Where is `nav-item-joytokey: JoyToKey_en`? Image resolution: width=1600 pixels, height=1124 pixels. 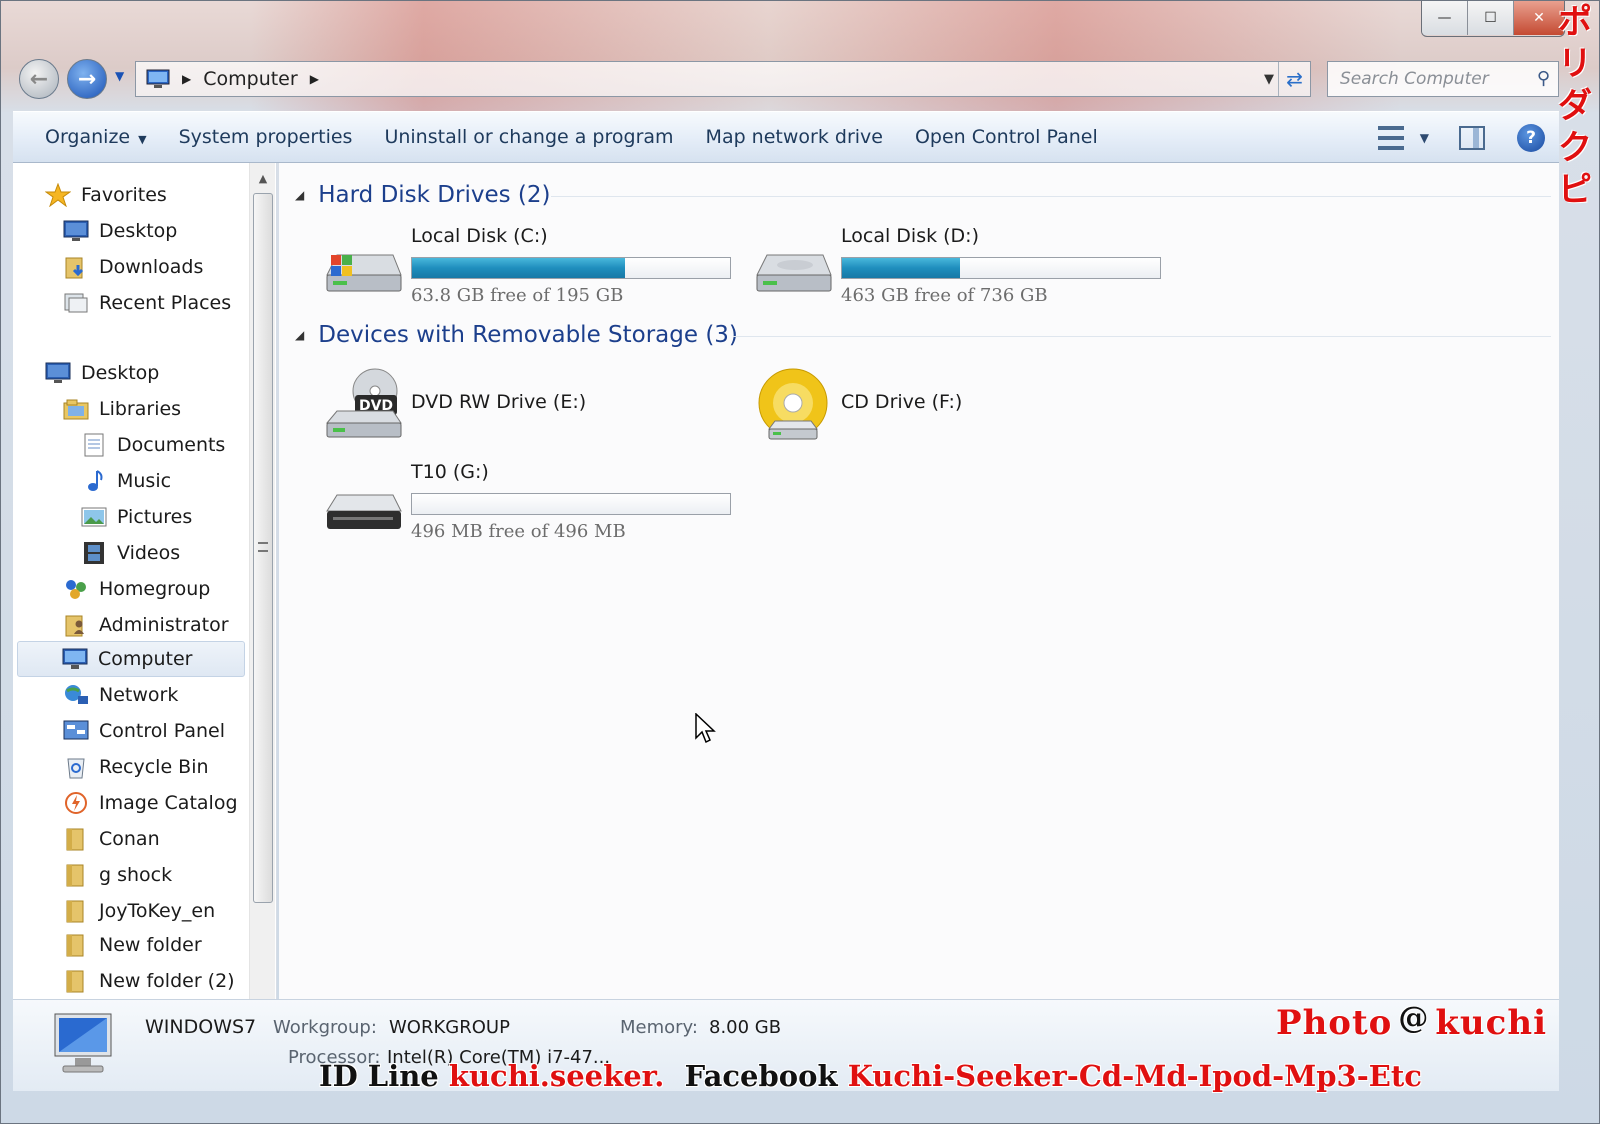 nav-item-joytokey: JoyToKey_en is located at coordinates (139, 911).